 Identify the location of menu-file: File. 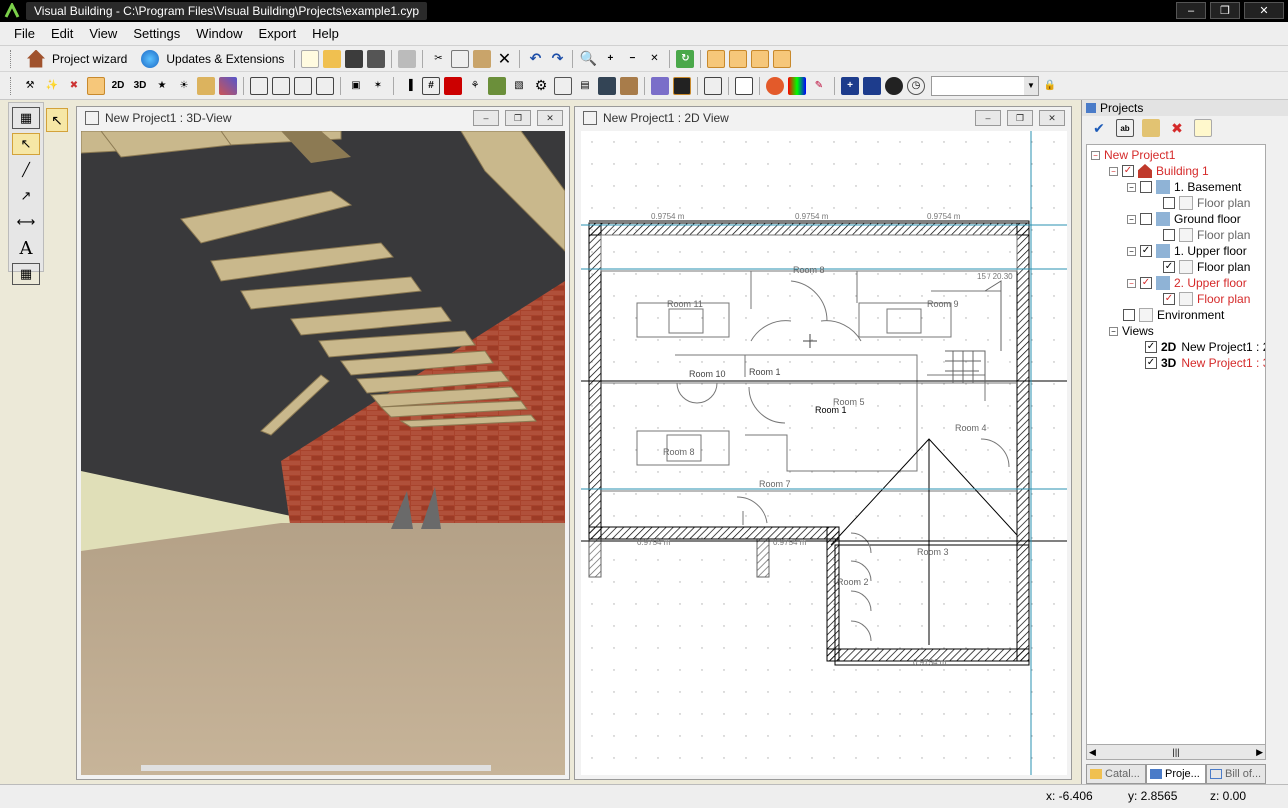
(24, 33).